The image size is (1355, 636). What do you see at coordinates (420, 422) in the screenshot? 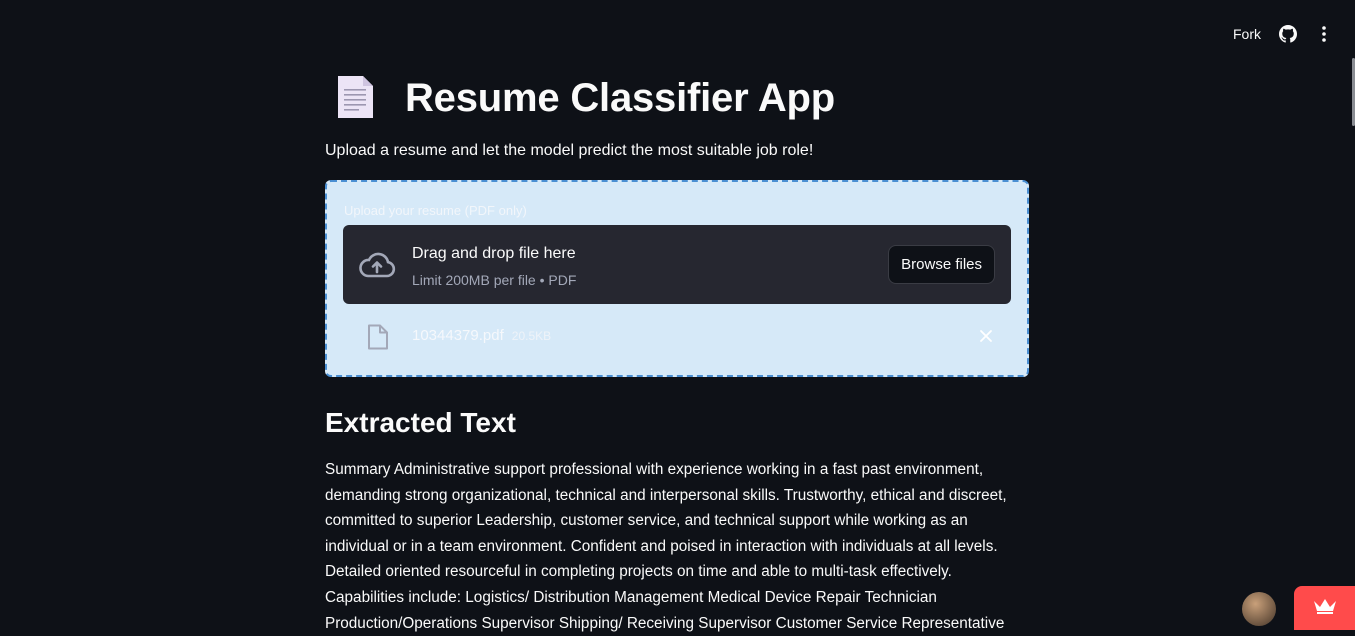
I see `extracted-text-heading: Extracted Text` at bounding box center [420, 422].